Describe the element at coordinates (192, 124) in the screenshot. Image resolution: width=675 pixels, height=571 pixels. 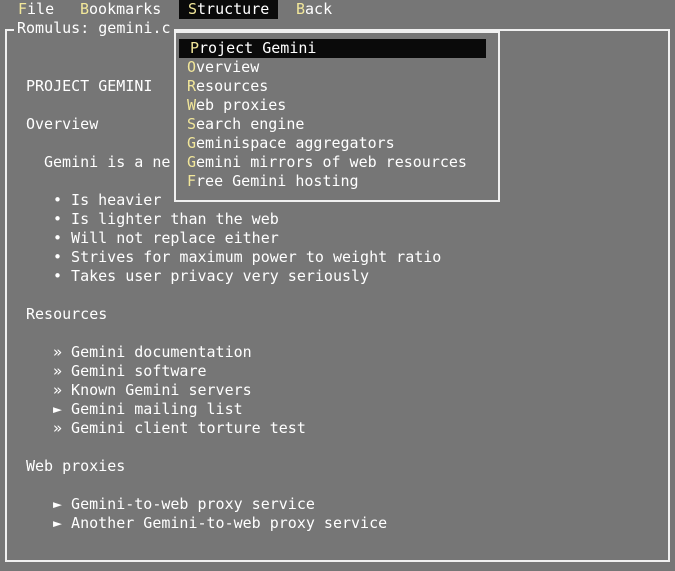
I see `dropdown-item-hotkey: S` at that location.